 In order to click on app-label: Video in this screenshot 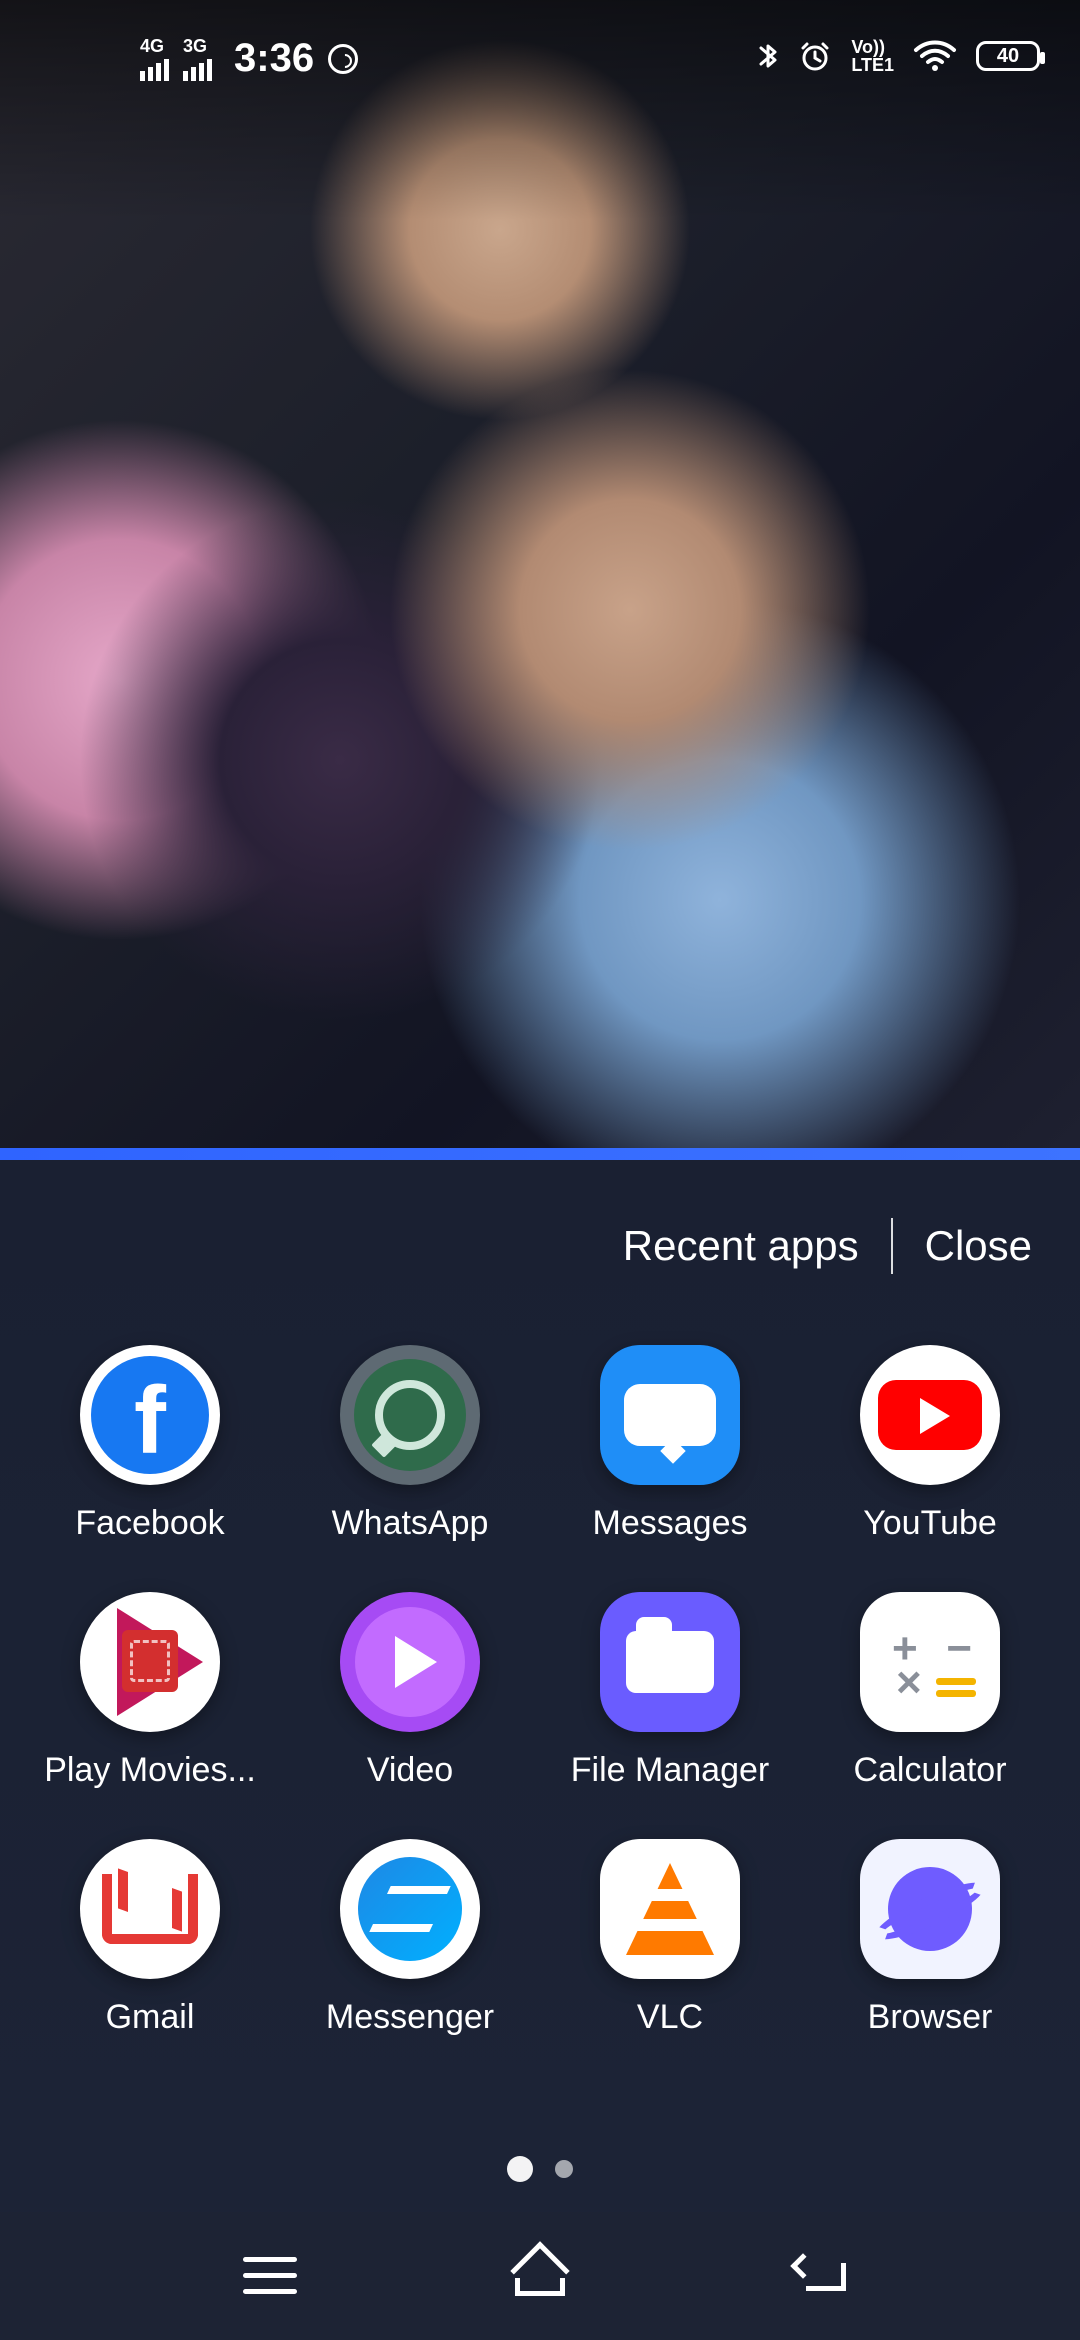, I will do `click(410, 1770)`.